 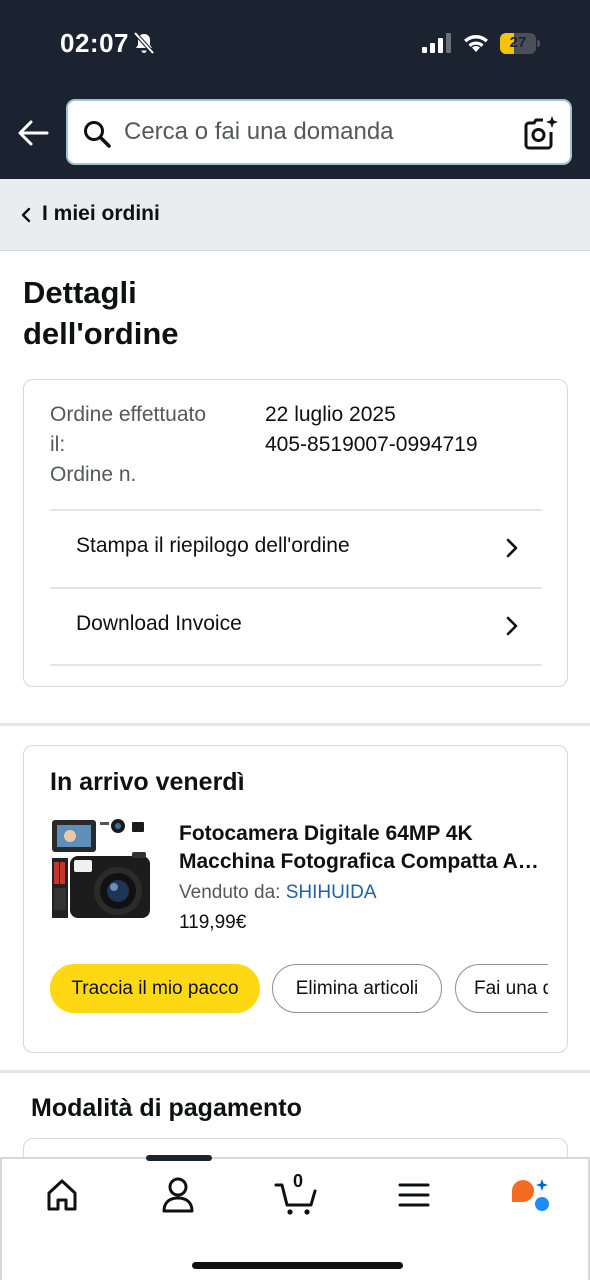 I want to click on cart-button: 0, so click(x=298, y=1193).